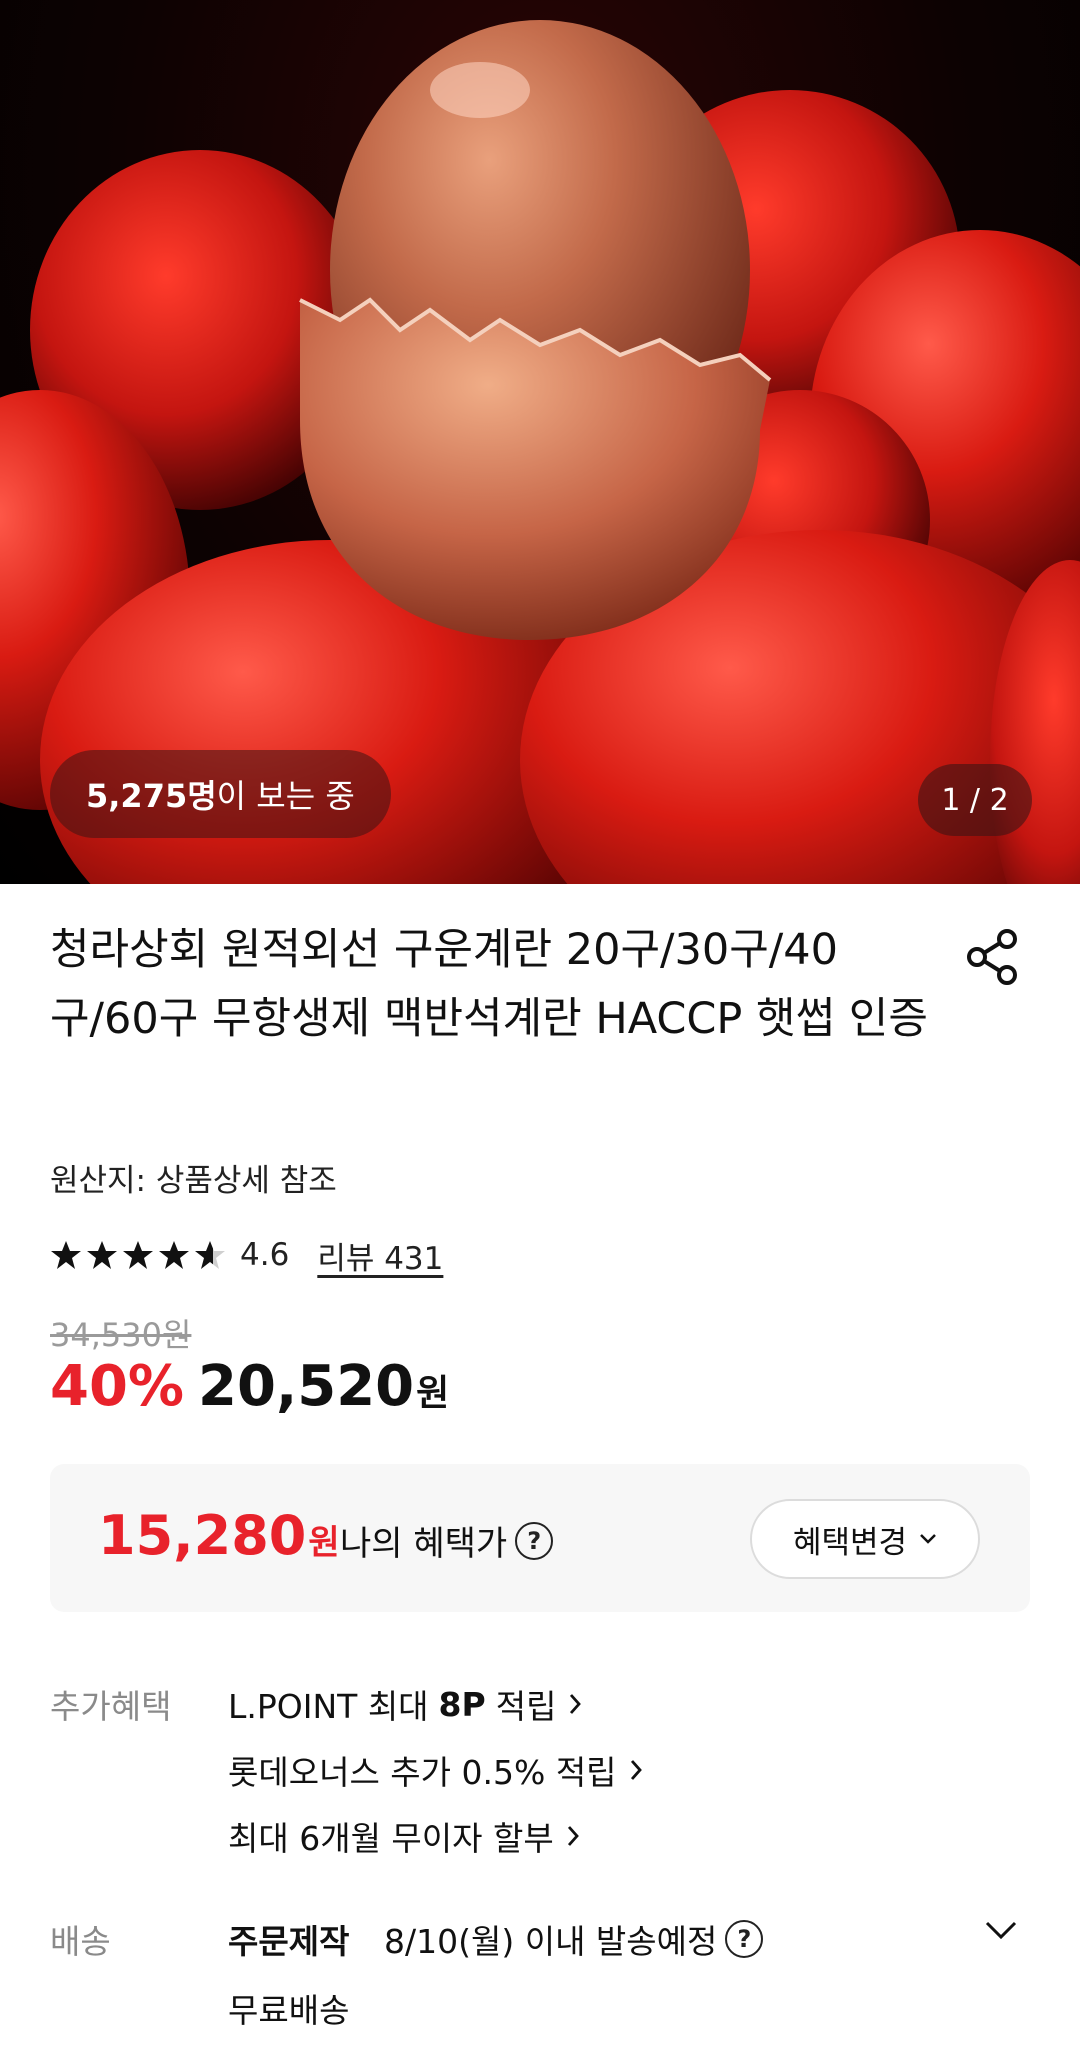 This screenshot has height=2057, width=1080. I want to click on benefit-item-lpoint: L.POINT 최대 8P 적립, so click(405, 1704).